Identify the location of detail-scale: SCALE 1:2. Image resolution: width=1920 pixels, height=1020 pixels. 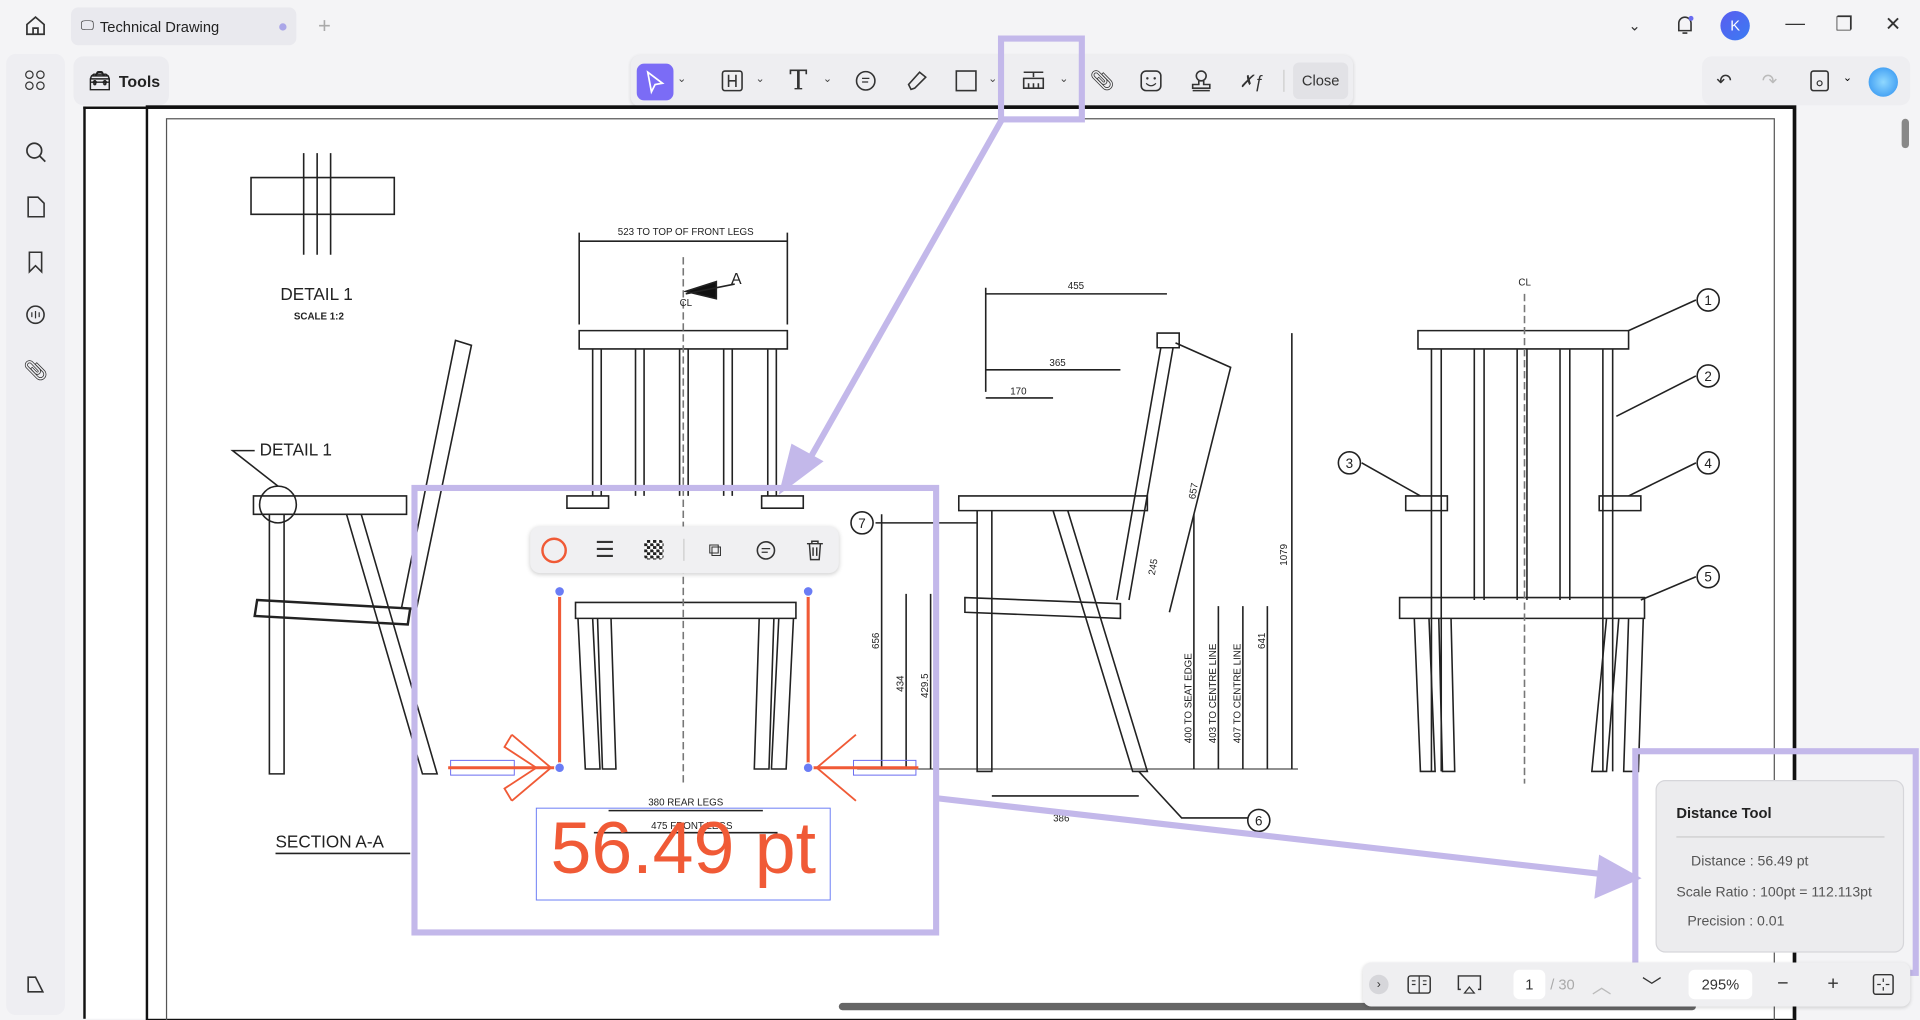
(319, 317).